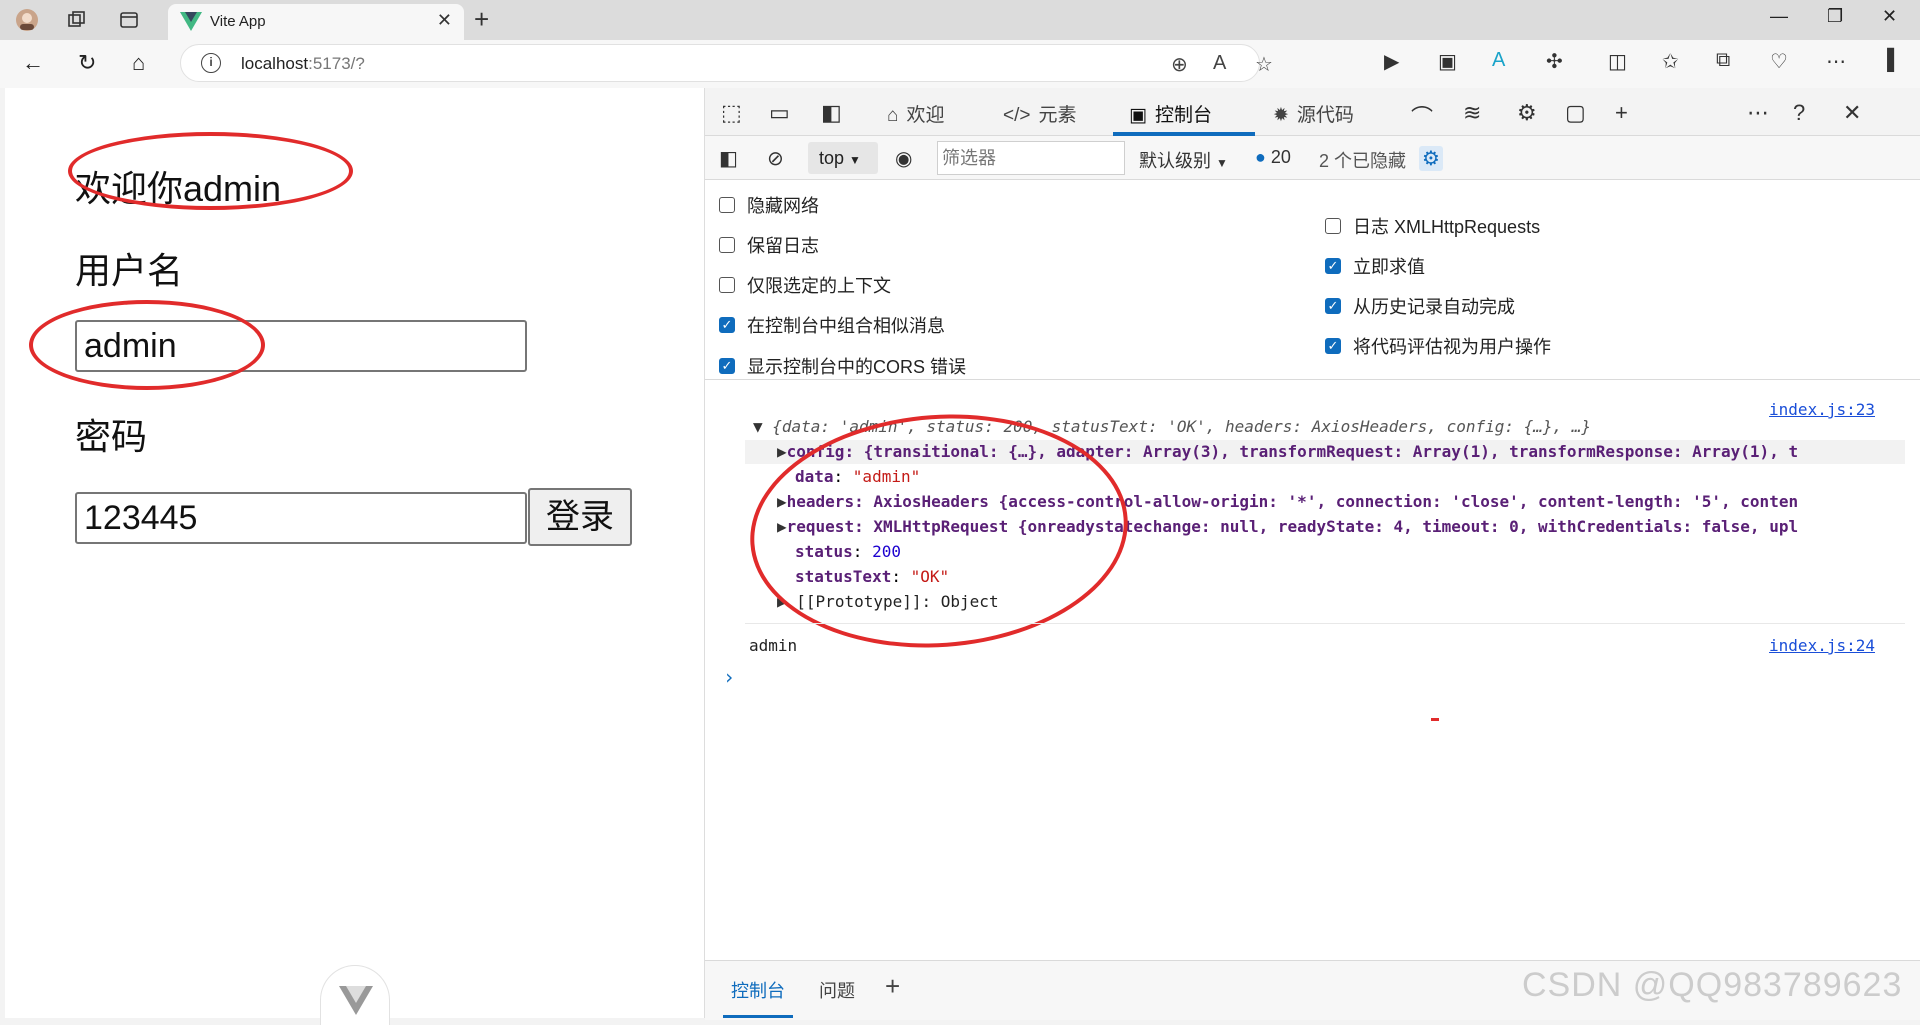  I want to click on message-count: ● 20, so click(1273, 157).